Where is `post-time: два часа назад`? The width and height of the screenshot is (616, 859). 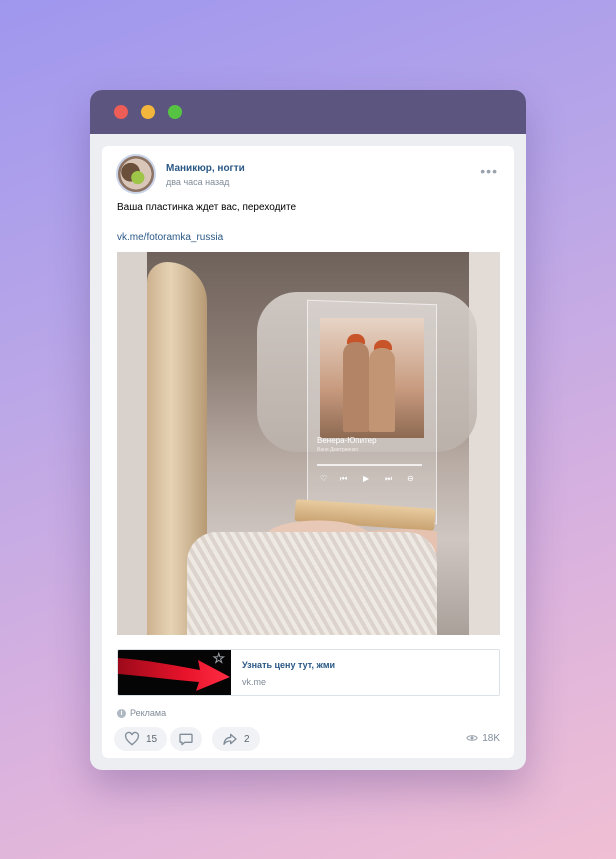
post-time: два часа назад is located at coordinates (197, 182).